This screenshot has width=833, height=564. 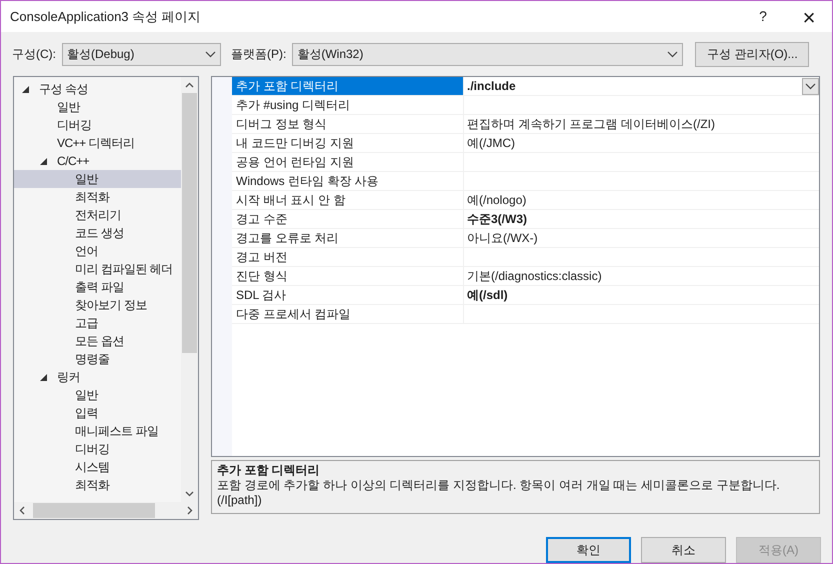 I want to click on property-name: Windows 런타임 확장 사용, so click(x=348, y=181).